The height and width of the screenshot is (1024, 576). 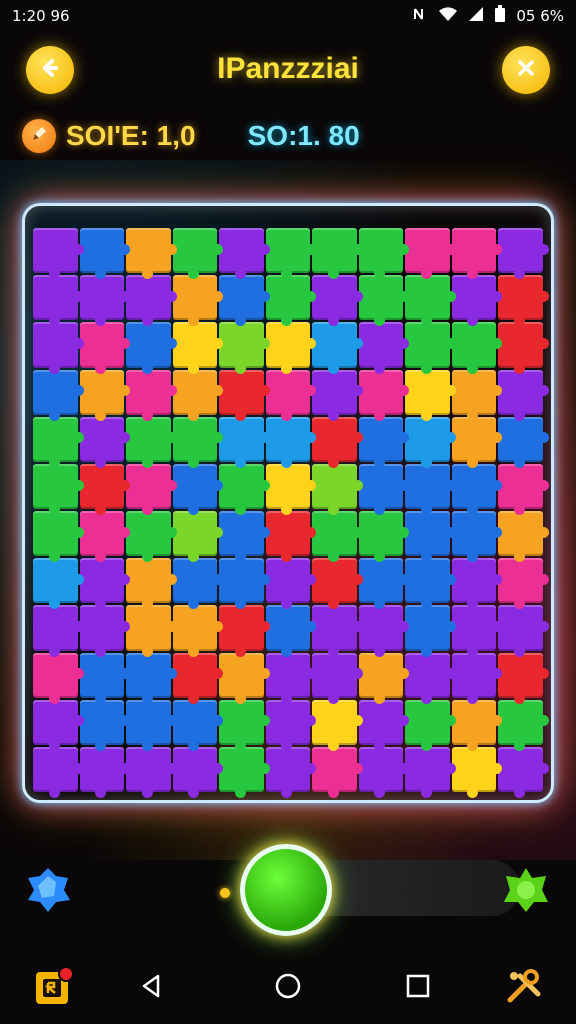 What do you see at coordinates (418, 988) in the screenshot?
I see `nav-recents-button` at bounding box center [418, 988].